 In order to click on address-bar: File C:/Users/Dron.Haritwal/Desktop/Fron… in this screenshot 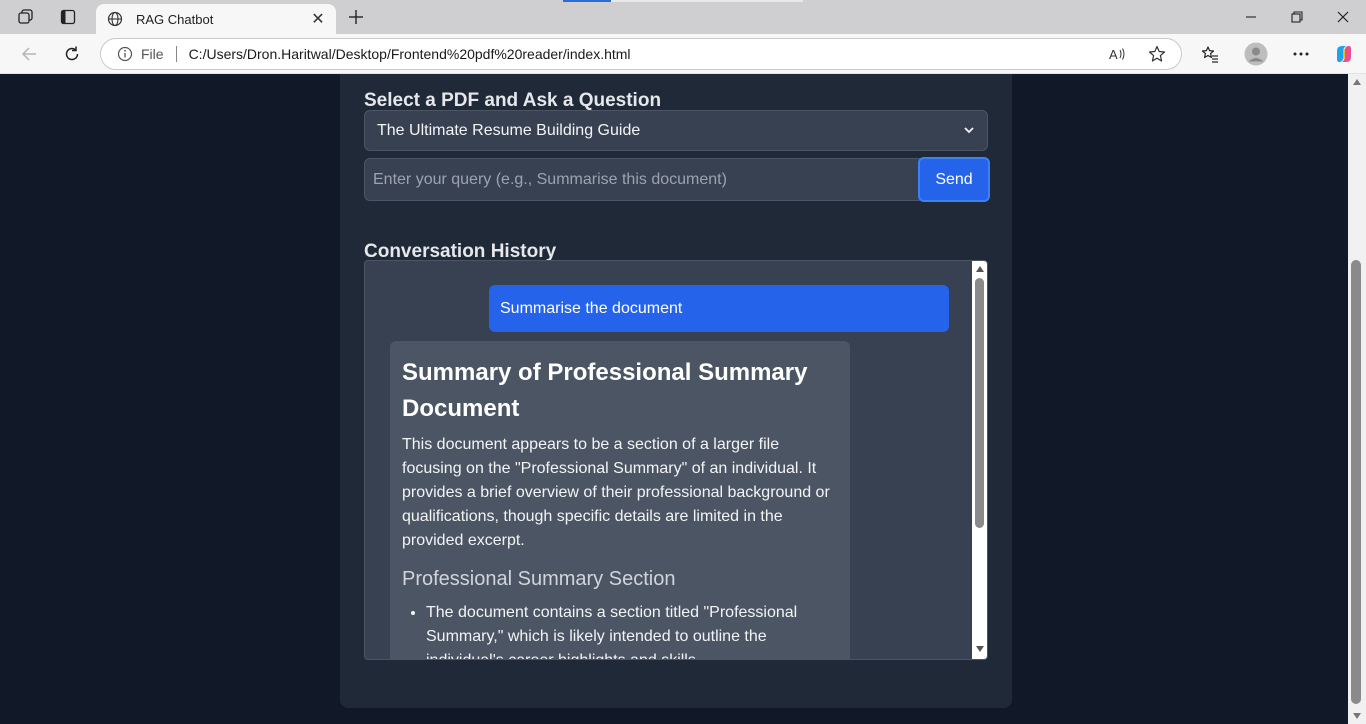, I will do `click(641, 54)`.